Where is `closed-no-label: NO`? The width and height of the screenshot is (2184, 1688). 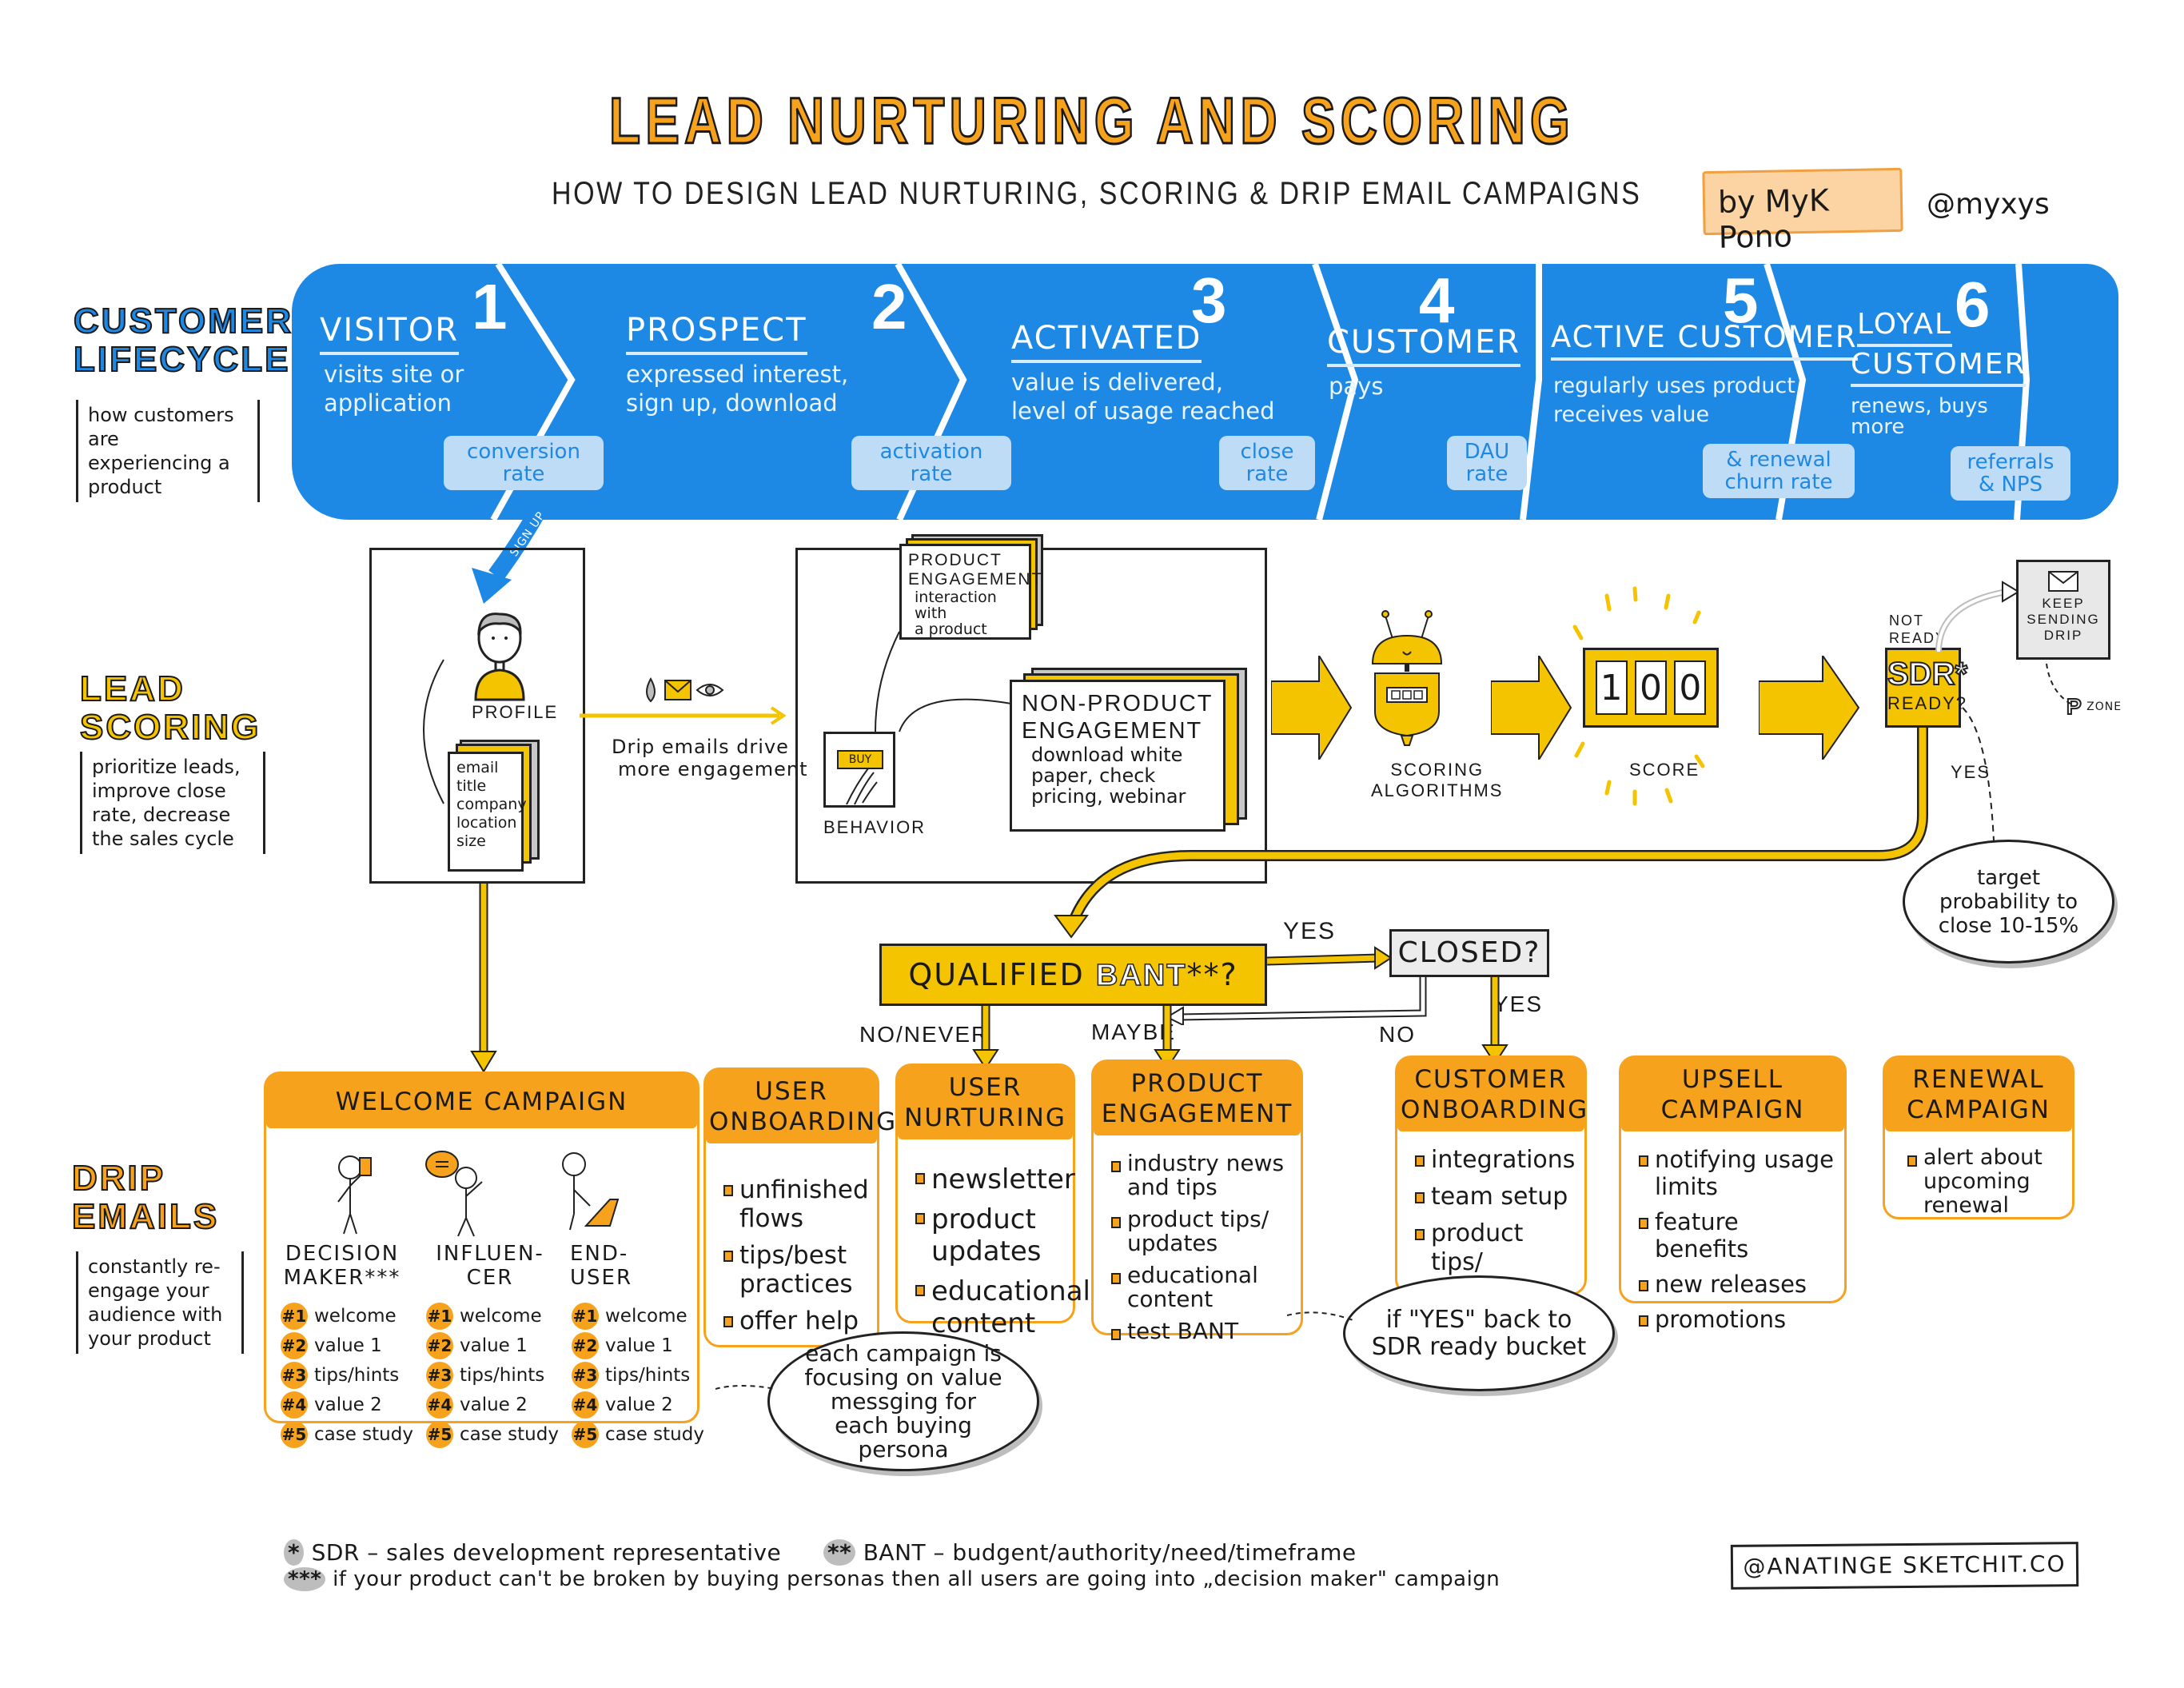 closed-no-label: NO is located at coordinates (1397, 1034).